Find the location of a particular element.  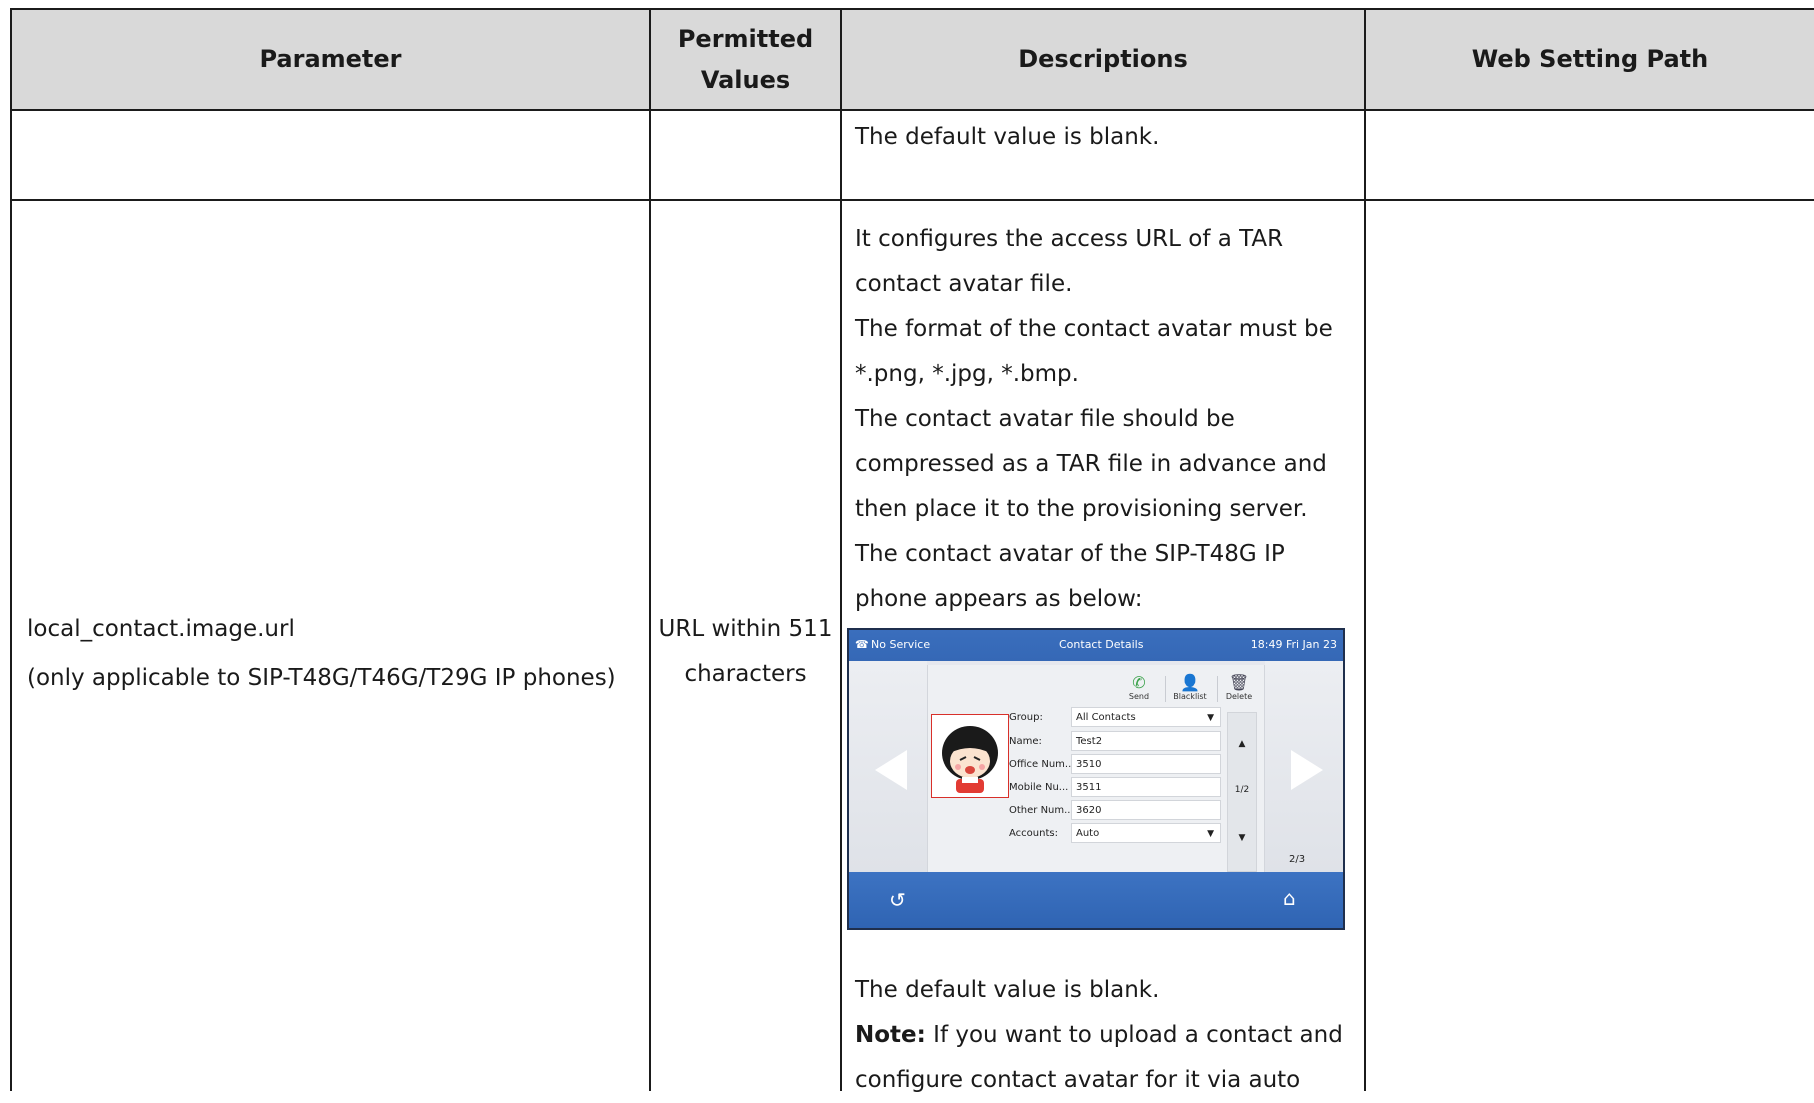

send-button: ✆ Send is located at coordinates (1139, 687).